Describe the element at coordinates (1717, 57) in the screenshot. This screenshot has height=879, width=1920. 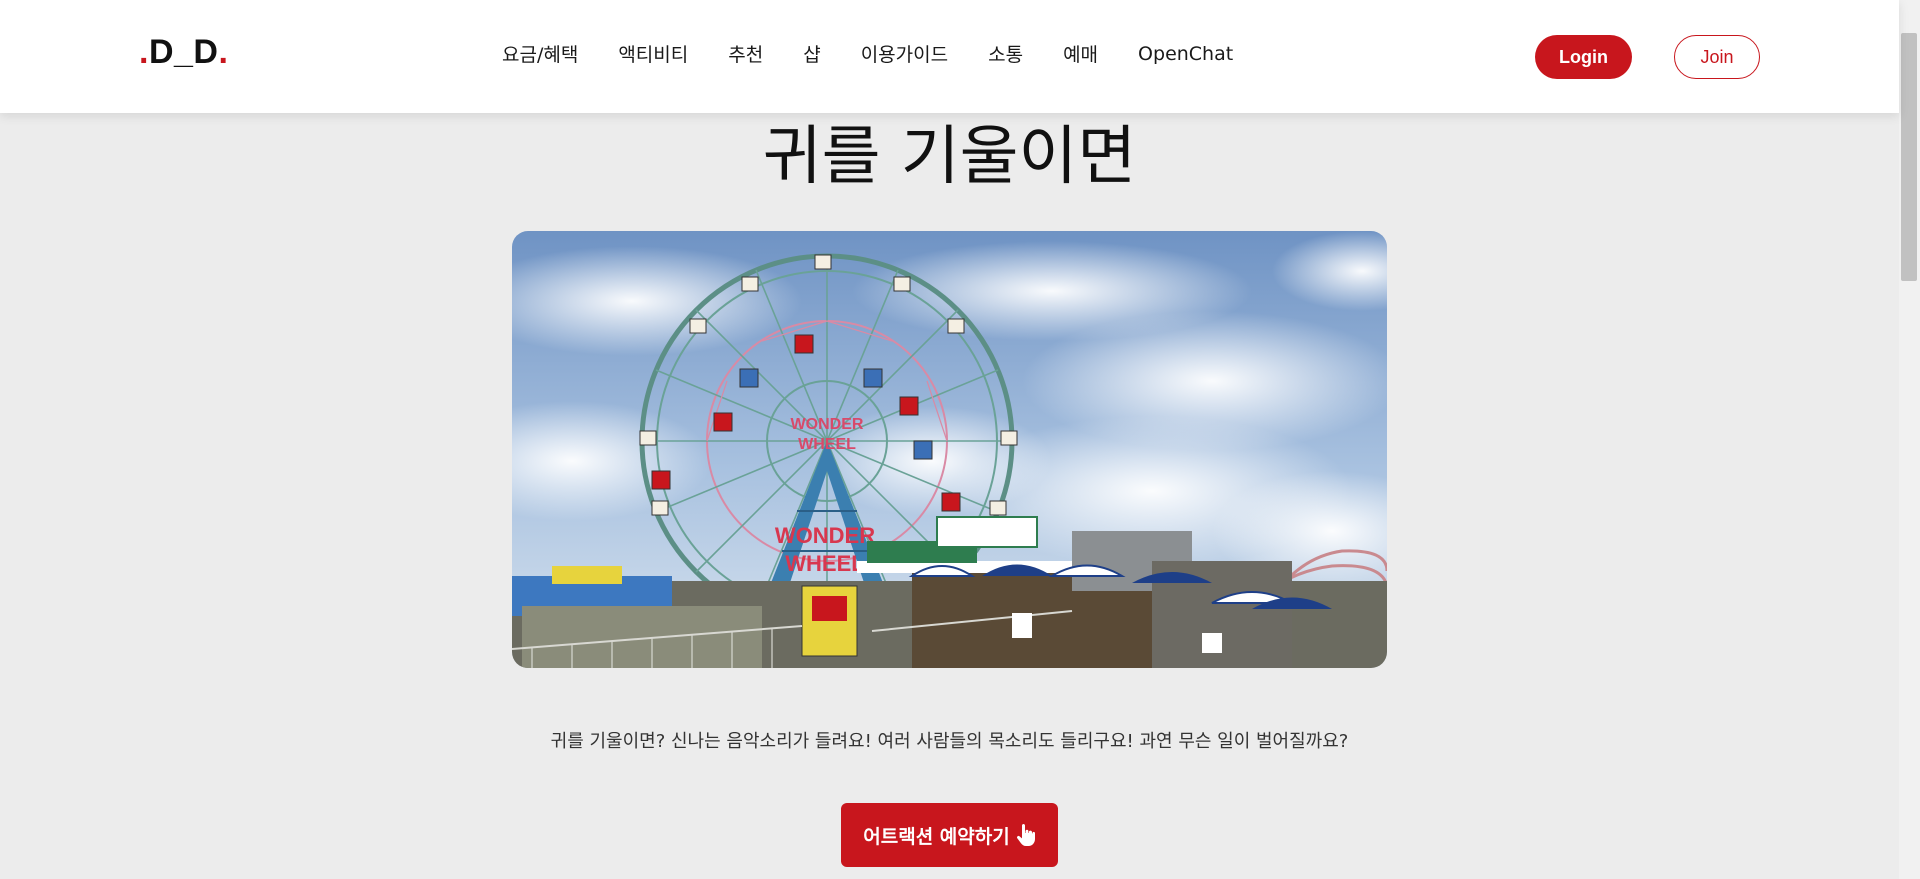
I see `join-button: Join` at that location.